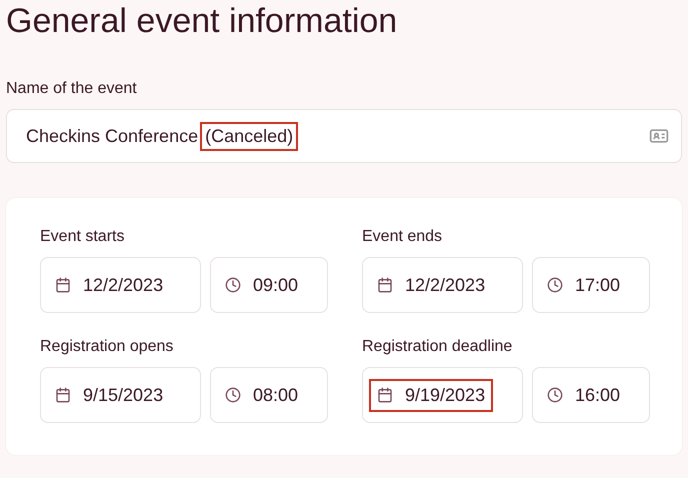  What do you see at coordinates (249, 136) in the screenshot?
I see `highlighted-text: (Canceled)` at bounding box center [249, 136].